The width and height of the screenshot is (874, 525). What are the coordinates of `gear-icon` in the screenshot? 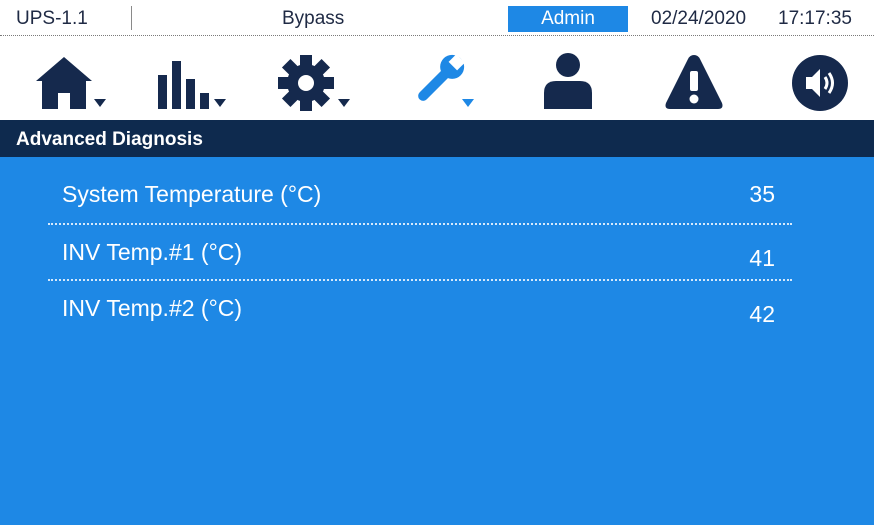 It's located at (314, 83).